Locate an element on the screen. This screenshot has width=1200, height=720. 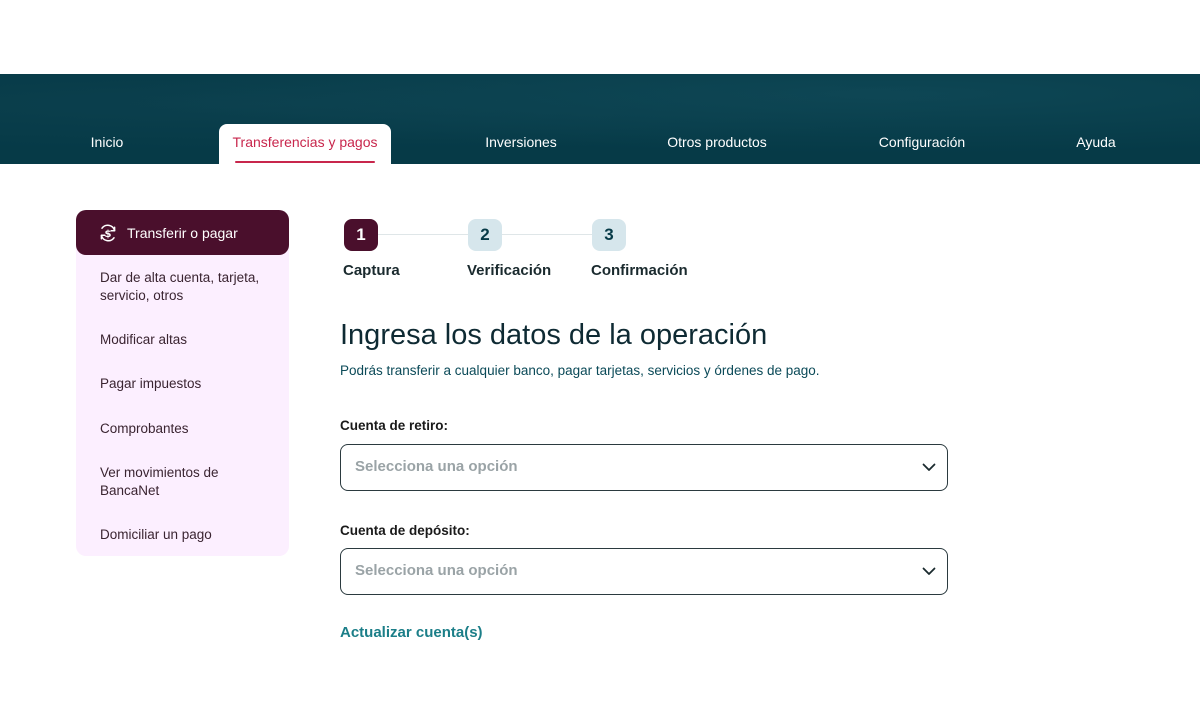
sidebar-item-modificar-altas: Modificar altas is located at coordinates (187, 340).